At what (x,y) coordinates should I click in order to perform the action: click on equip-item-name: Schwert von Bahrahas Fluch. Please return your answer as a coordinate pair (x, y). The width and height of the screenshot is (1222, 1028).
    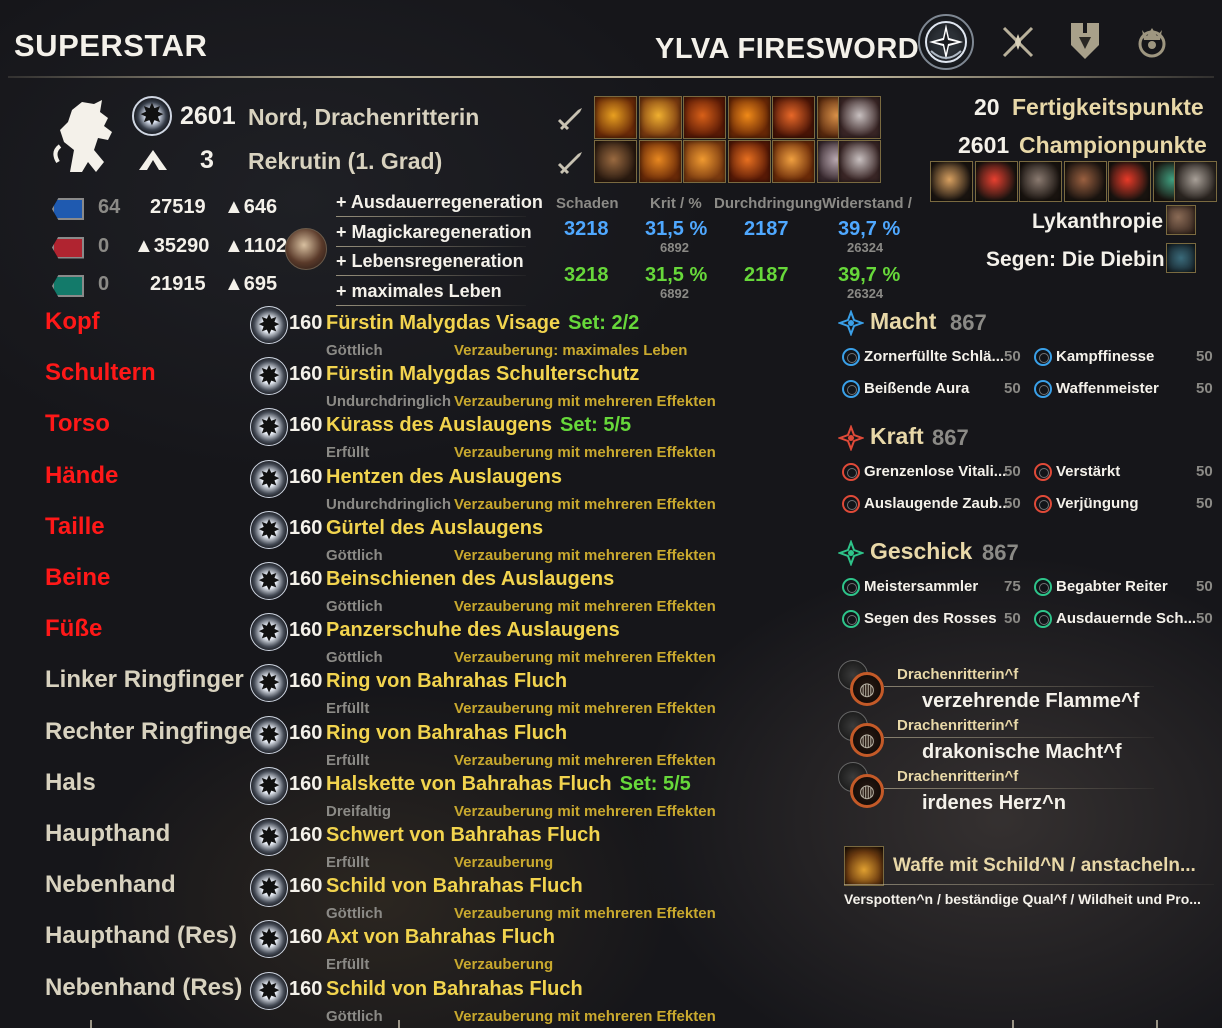
    Looking at the image, I should click on (463, 835).